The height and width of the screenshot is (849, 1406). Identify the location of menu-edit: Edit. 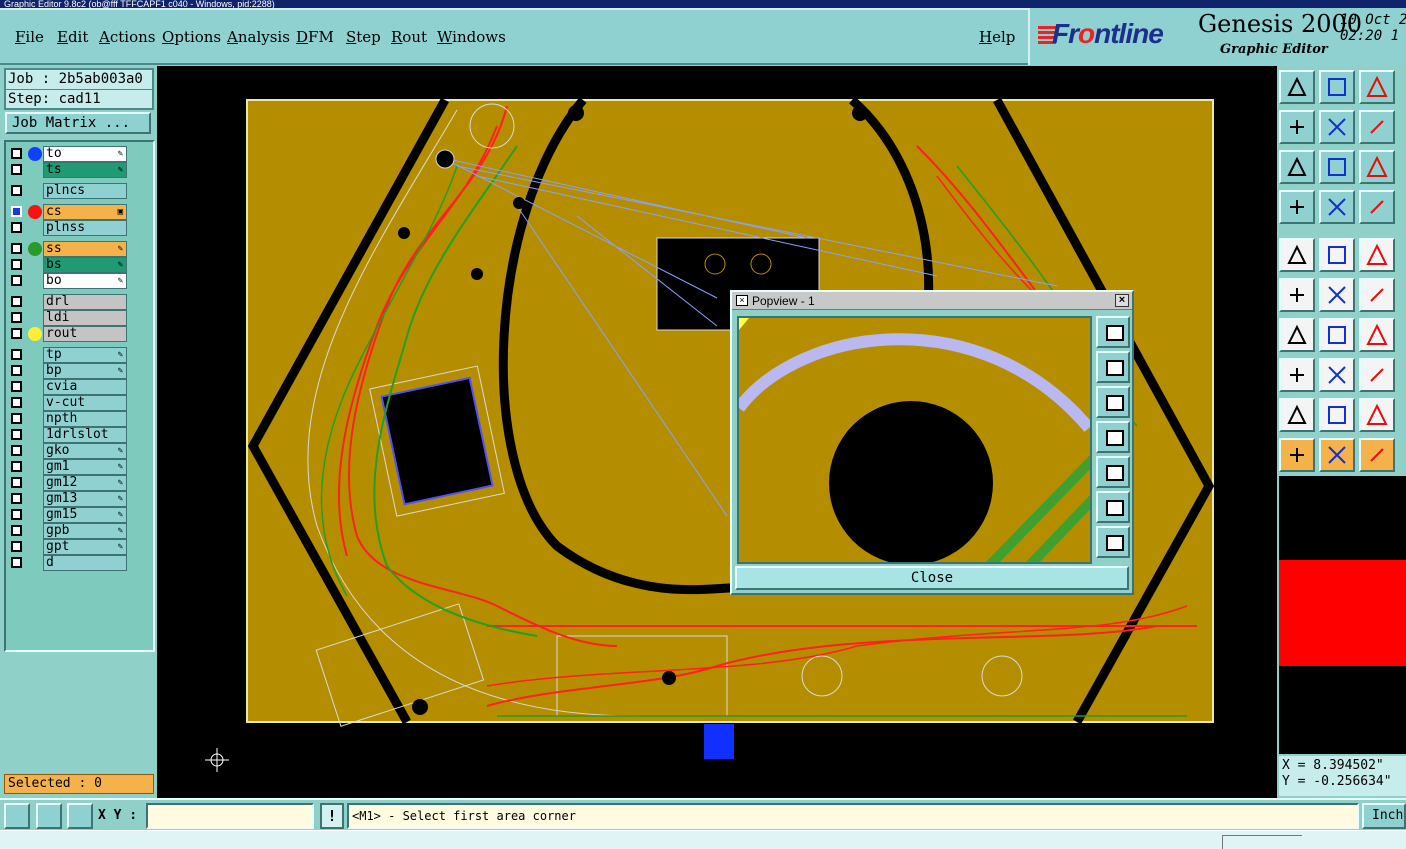
(72, 37).